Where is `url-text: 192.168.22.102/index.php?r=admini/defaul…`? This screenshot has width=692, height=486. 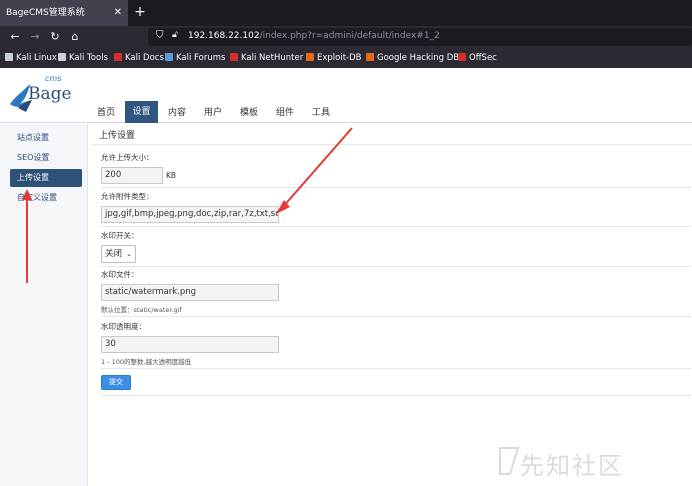
url-text: 192.168.22.102/index.php?r=admini/defaul… is located at coordinates (314, 36).